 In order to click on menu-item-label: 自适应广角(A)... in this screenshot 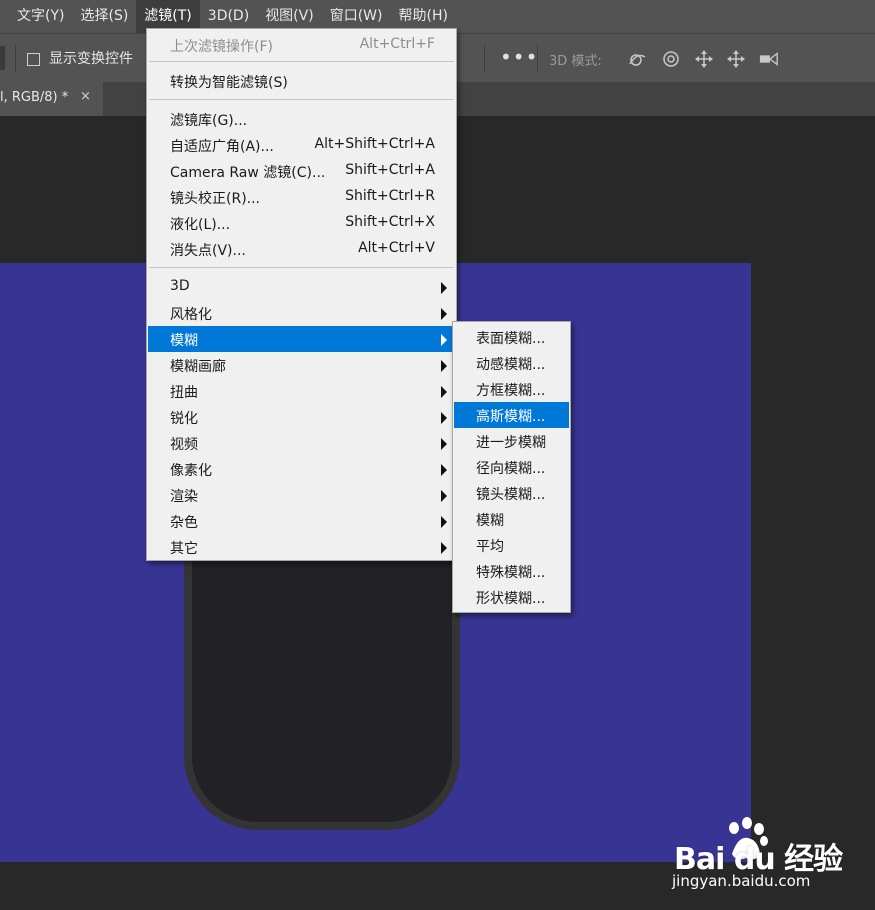, I will do `click(222, 147)`.